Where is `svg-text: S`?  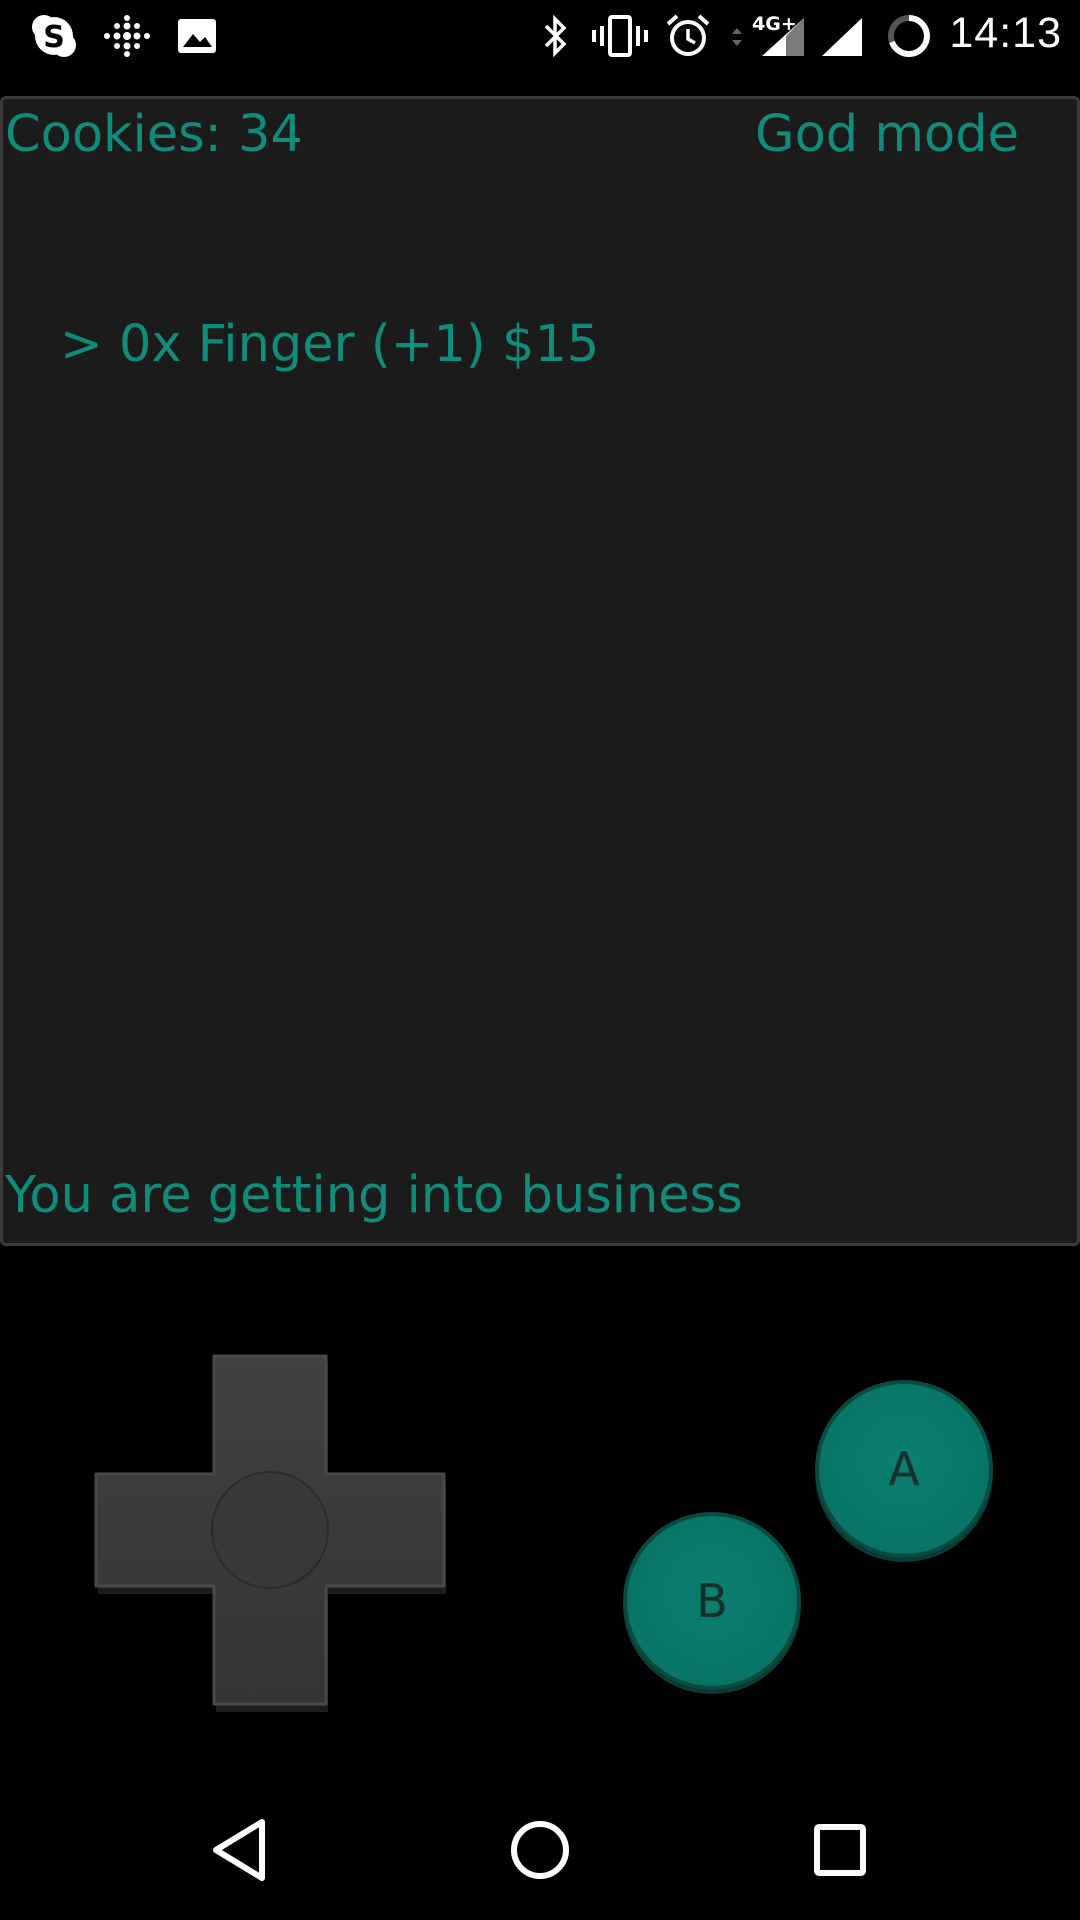 svg-text: S is located at coordinates (54, 37).